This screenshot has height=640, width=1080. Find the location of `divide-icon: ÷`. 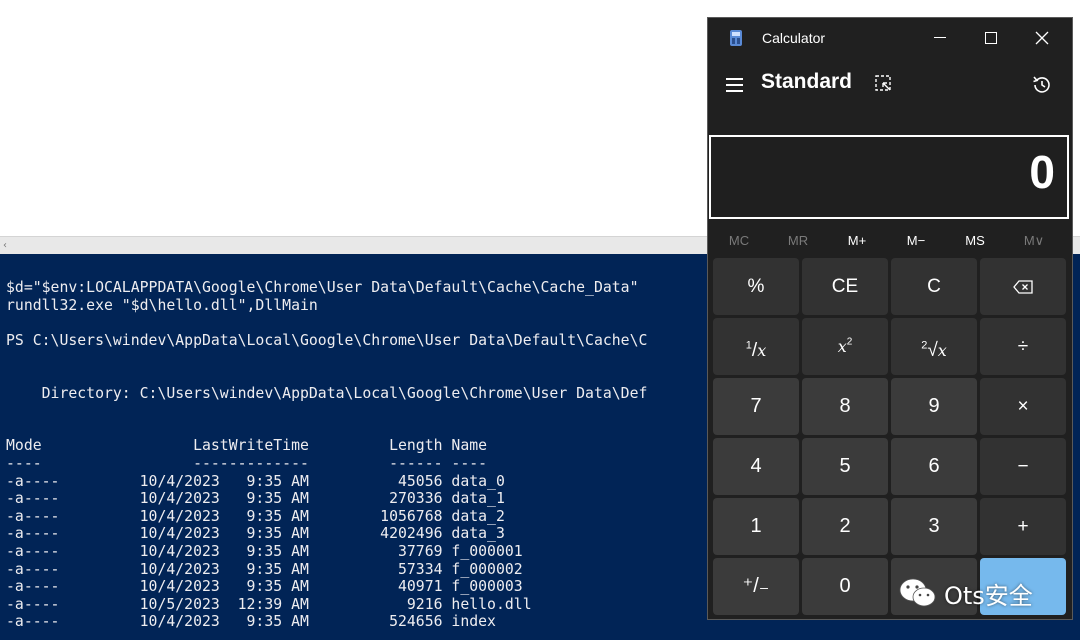

divide-icon: ÷ is located at coordinates (1023, 346).